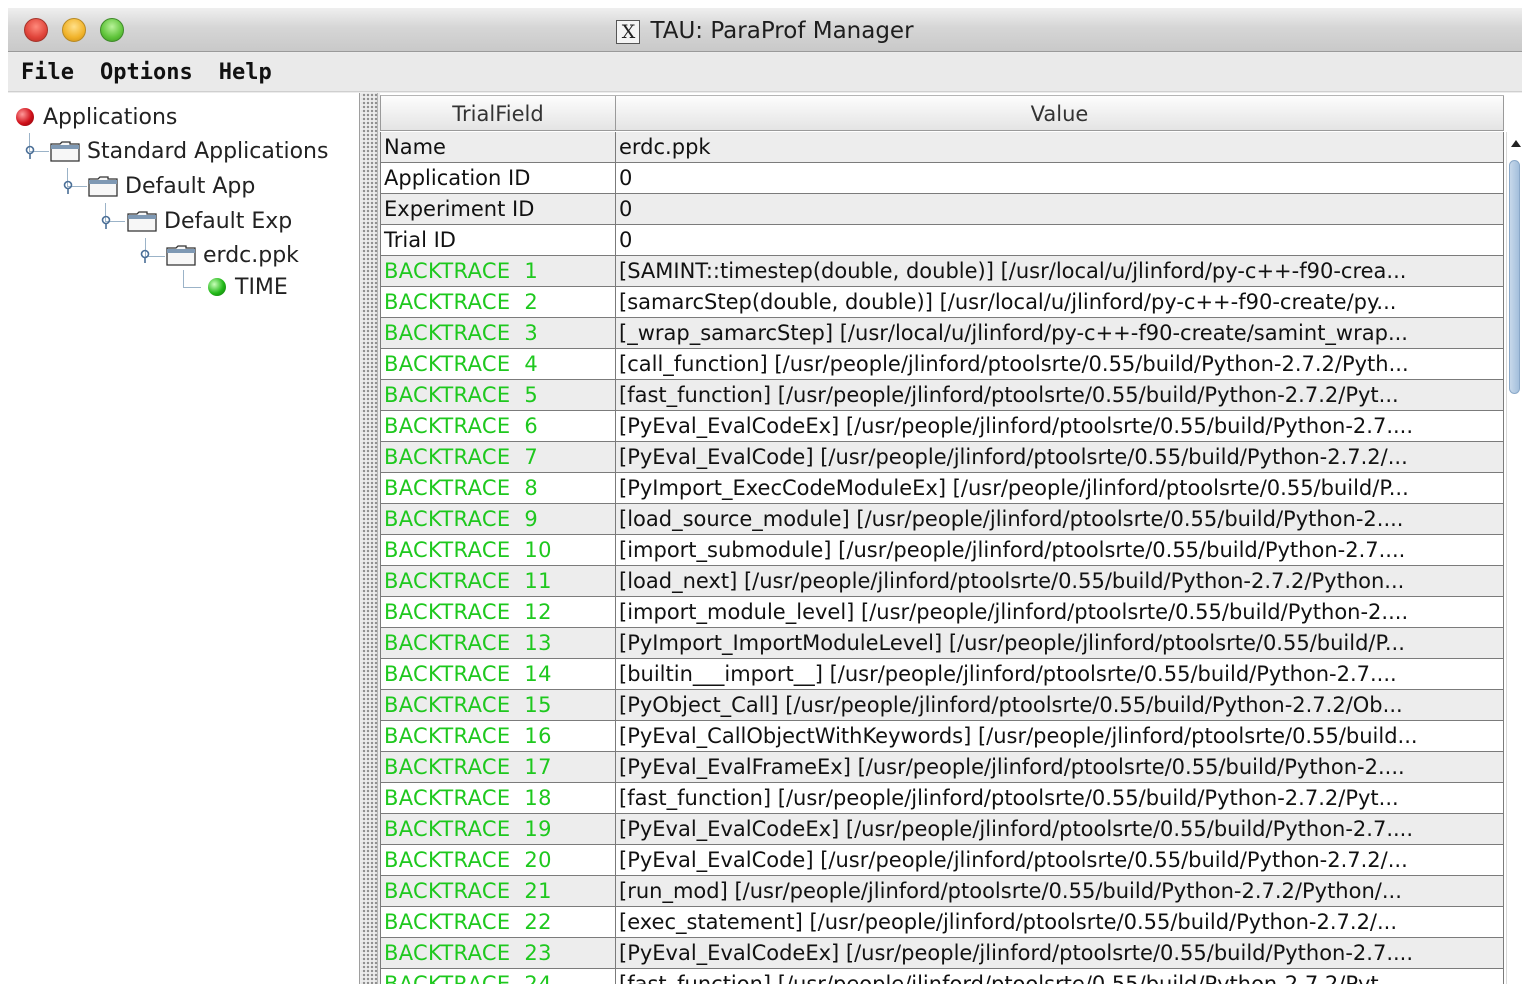  What do you see at coordinates (1060, 147) in the screenshot?
I see `value-cell: erdc.ppk` at bounding box center [1060, 147].